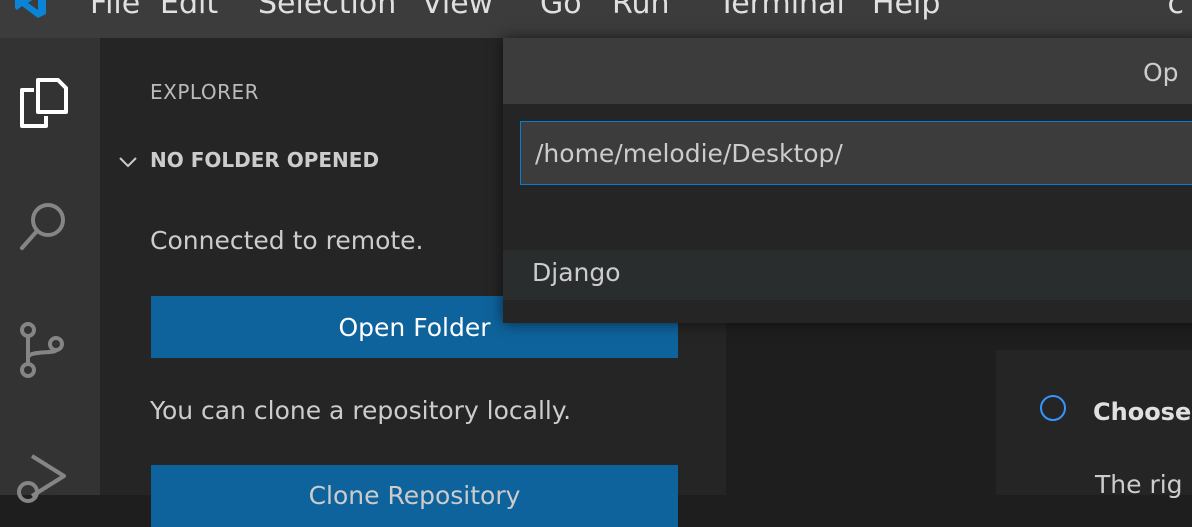  I want to click on clone-repository-button: Clone Repository, so click(414, 496).